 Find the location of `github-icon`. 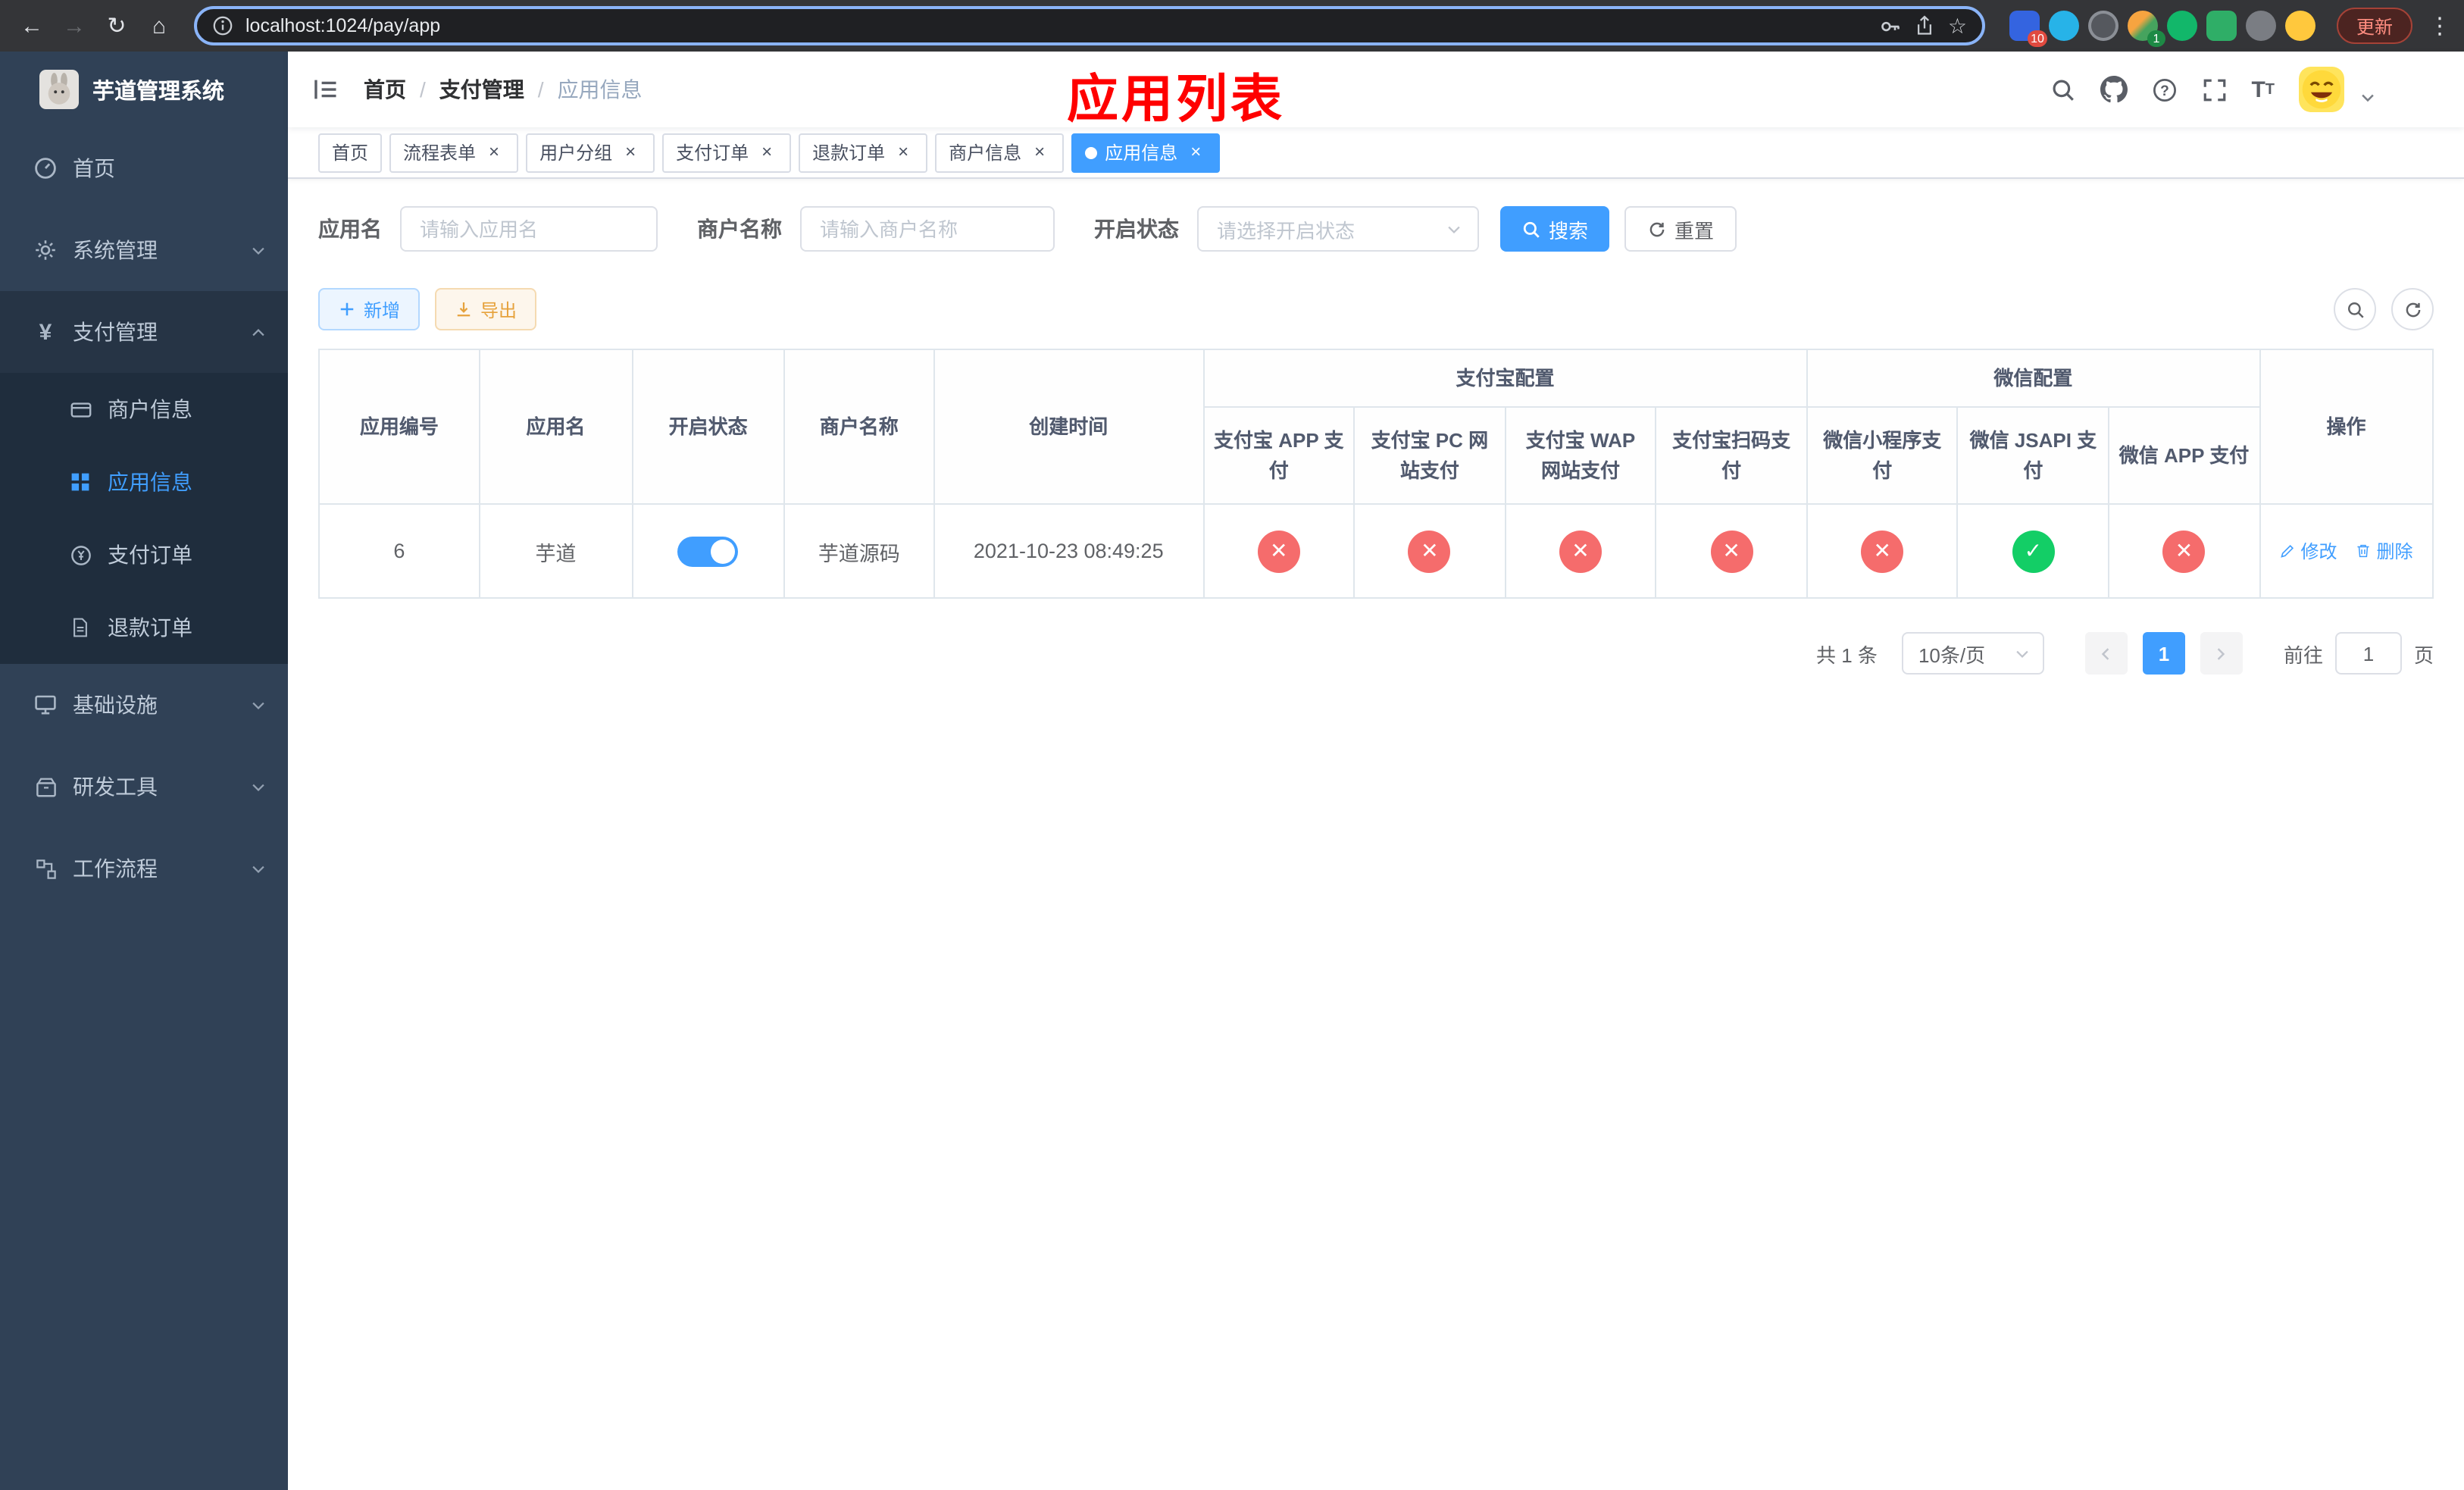

github-icon is located at coordinates (2114, 89).